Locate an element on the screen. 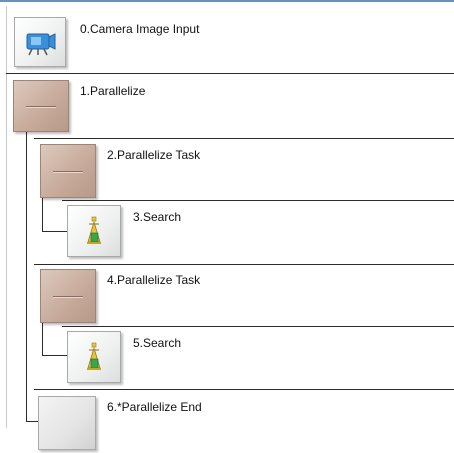  panel-left-edge is located at coordinates (6, 217).